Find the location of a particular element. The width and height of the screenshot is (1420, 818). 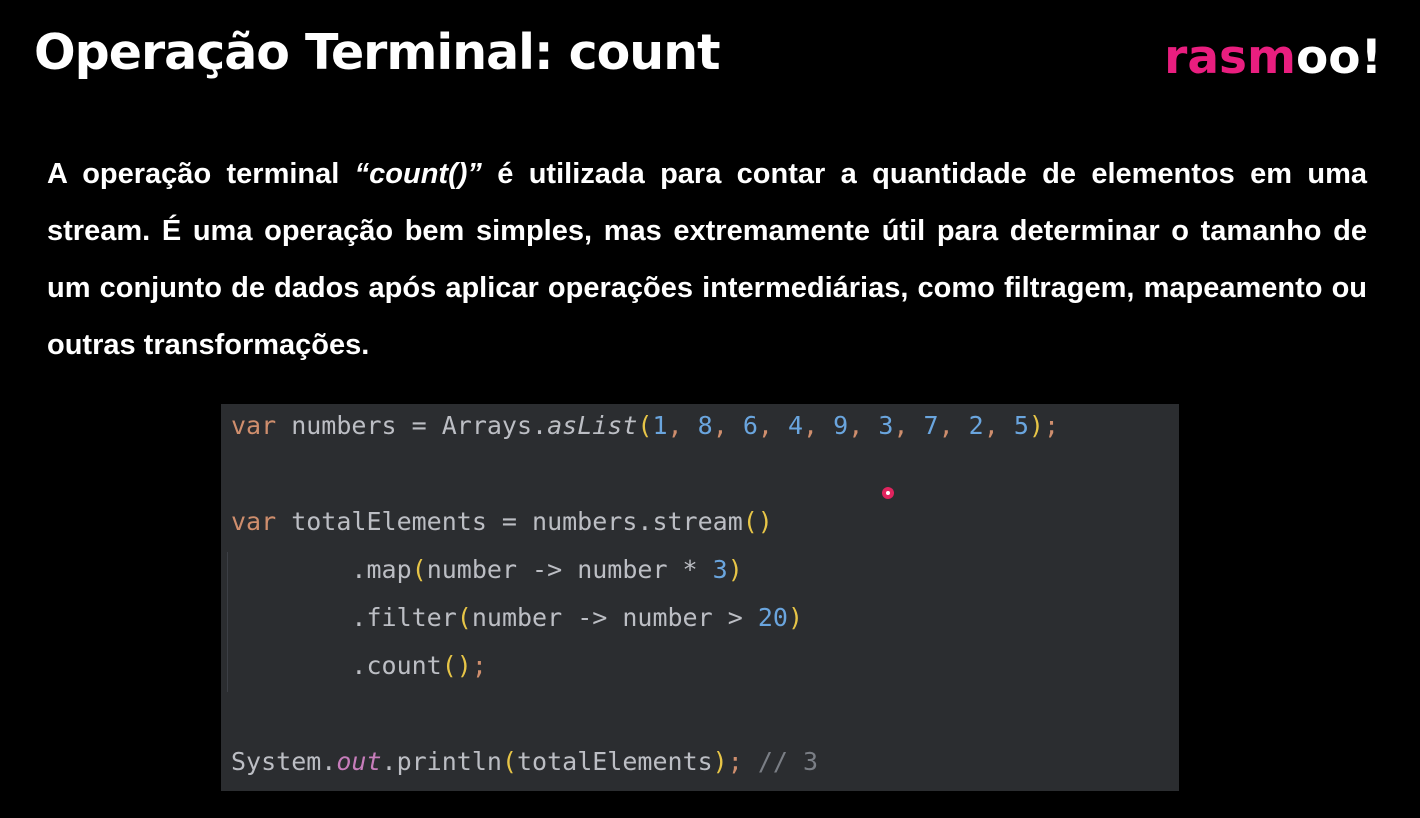

code-token: 2 is located at coordinates (976, 425).